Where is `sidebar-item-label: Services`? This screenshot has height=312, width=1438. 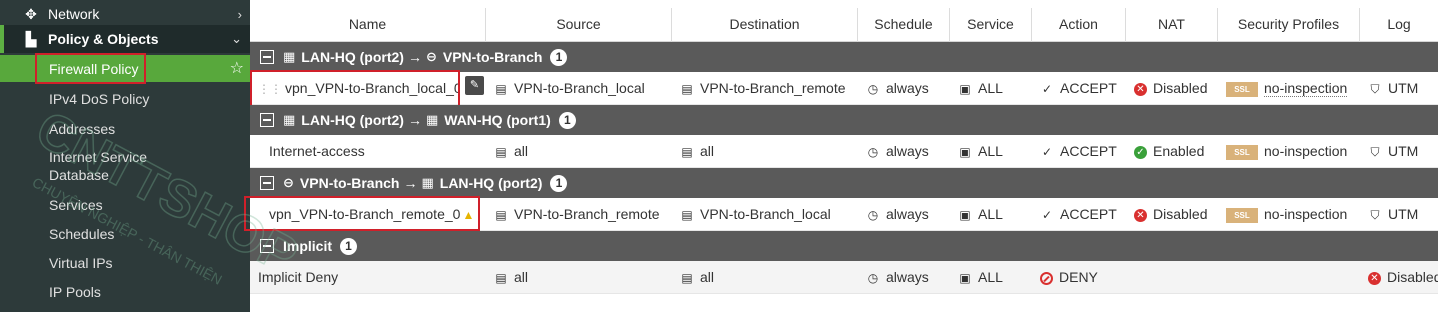
sidebar-item-label: Services is located at coordinates (76, 205).